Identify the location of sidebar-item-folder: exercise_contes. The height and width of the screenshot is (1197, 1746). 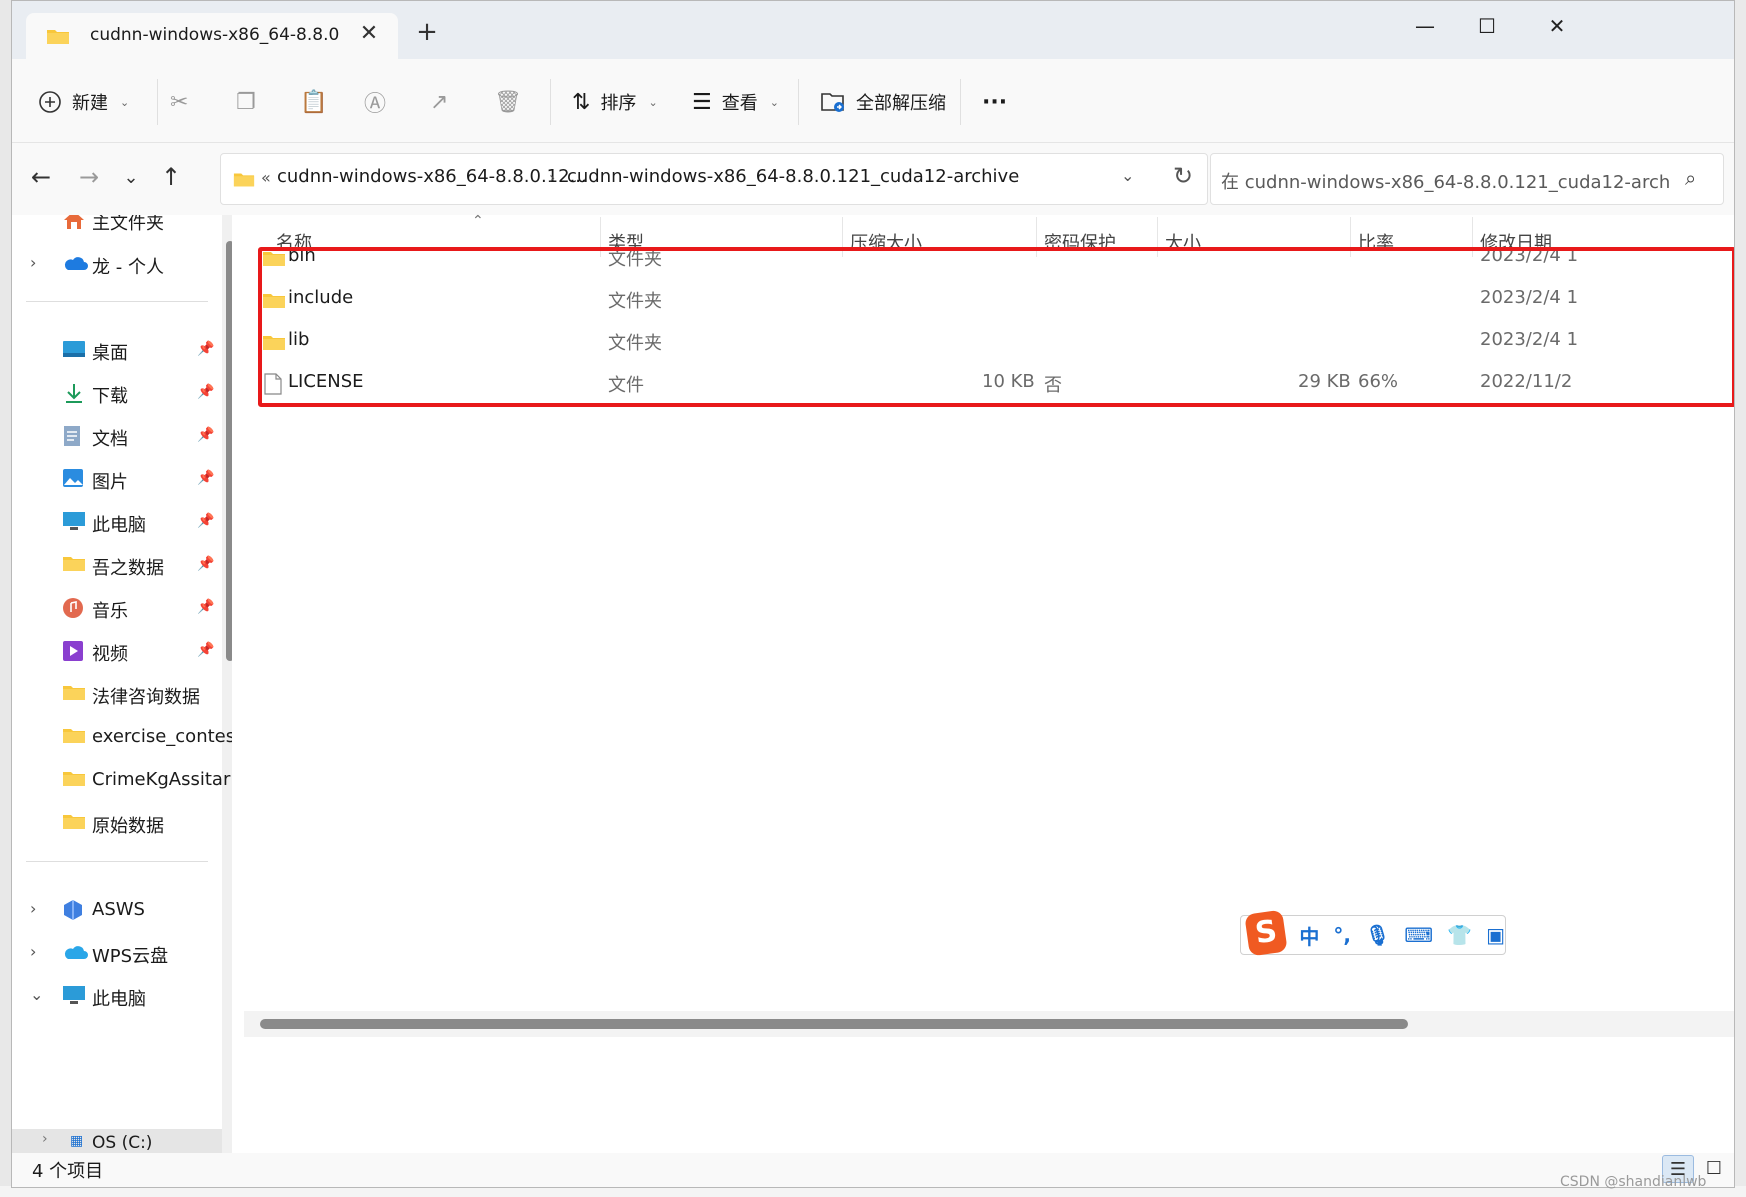
(122, 738).